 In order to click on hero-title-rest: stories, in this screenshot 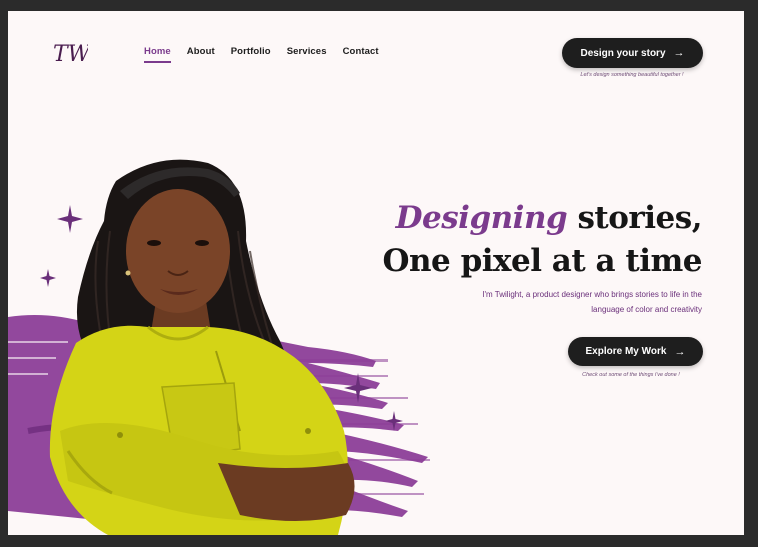, I will do `click(634, 218)`.